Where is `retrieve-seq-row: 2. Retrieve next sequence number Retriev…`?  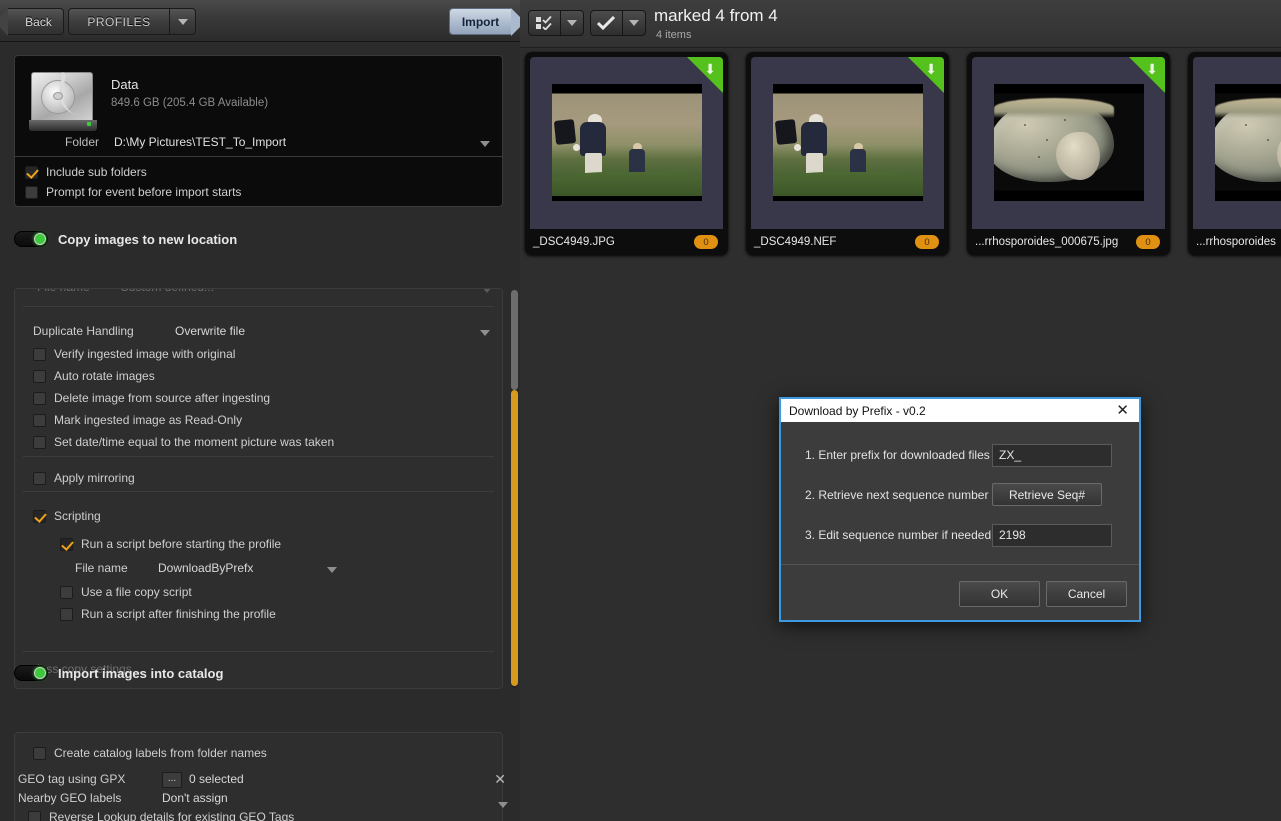 retrieve-seq-row: 2. Retrieve next sequence number Retriev… is located at coordinates (960, 495).